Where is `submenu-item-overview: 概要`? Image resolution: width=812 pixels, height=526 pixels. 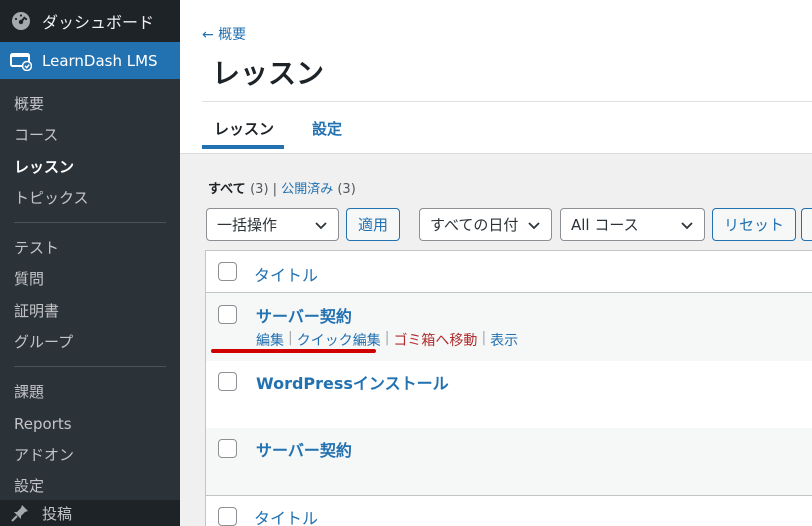
submenu-item-overview: 概要 is located at coordinates (90, 104).